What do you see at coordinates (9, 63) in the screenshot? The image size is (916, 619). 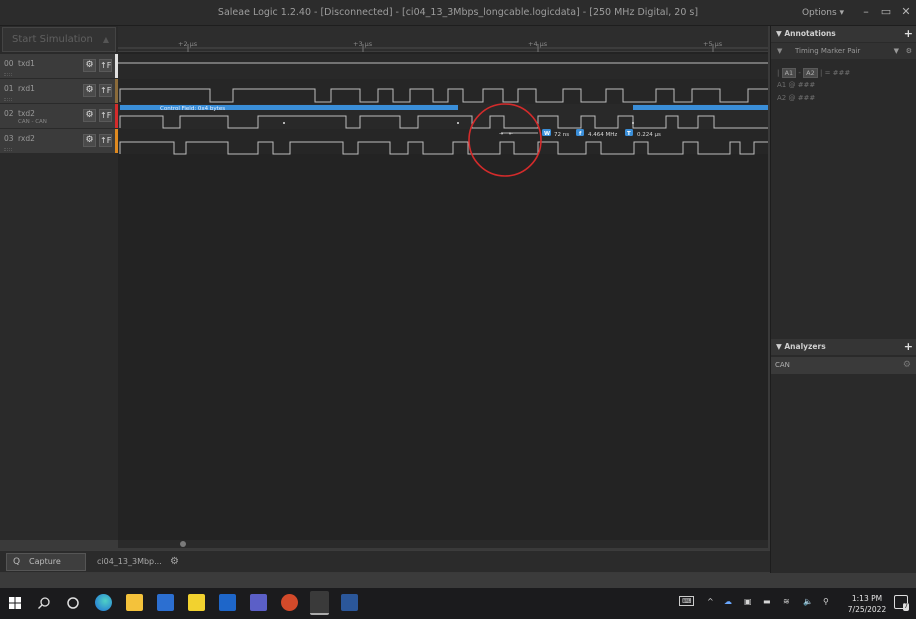 I see `channel-number: 00` at bounding box center [9, 63].